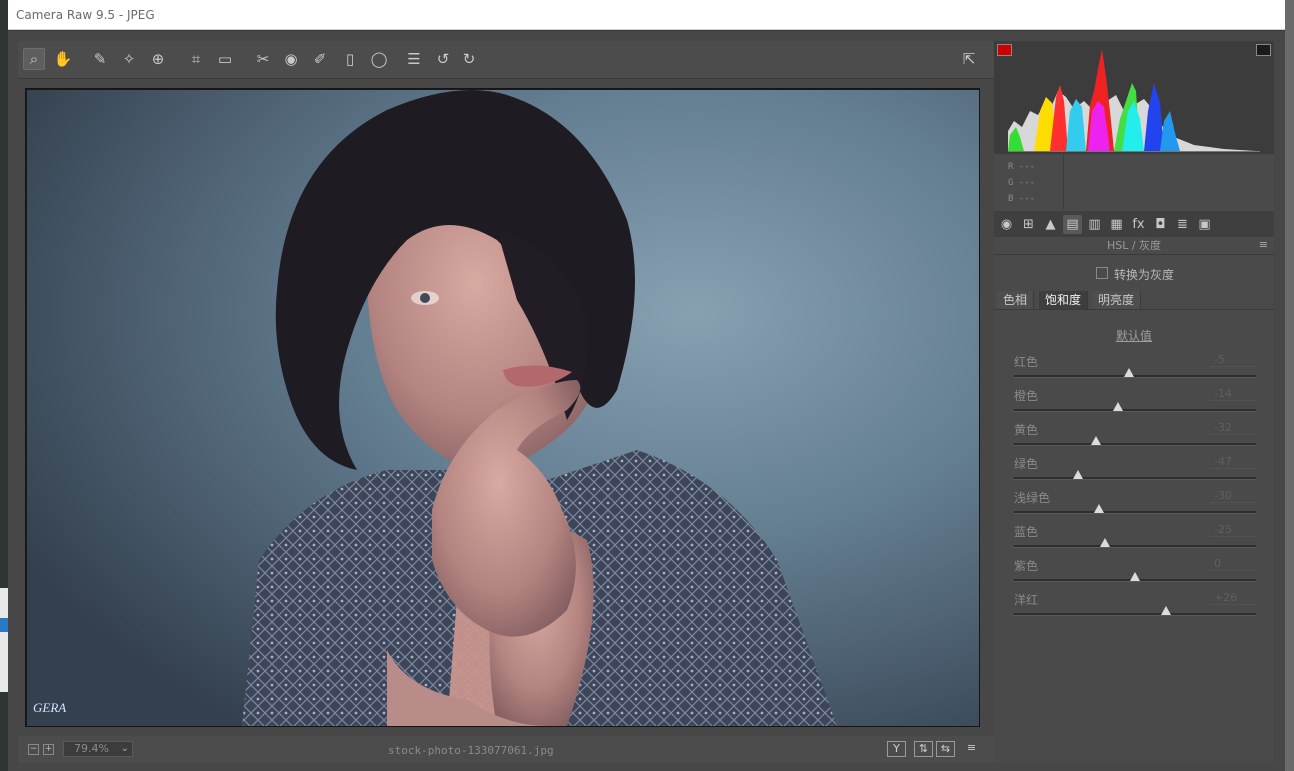  I want to click on radial-filter-tool: ◯, so click(379, 59).